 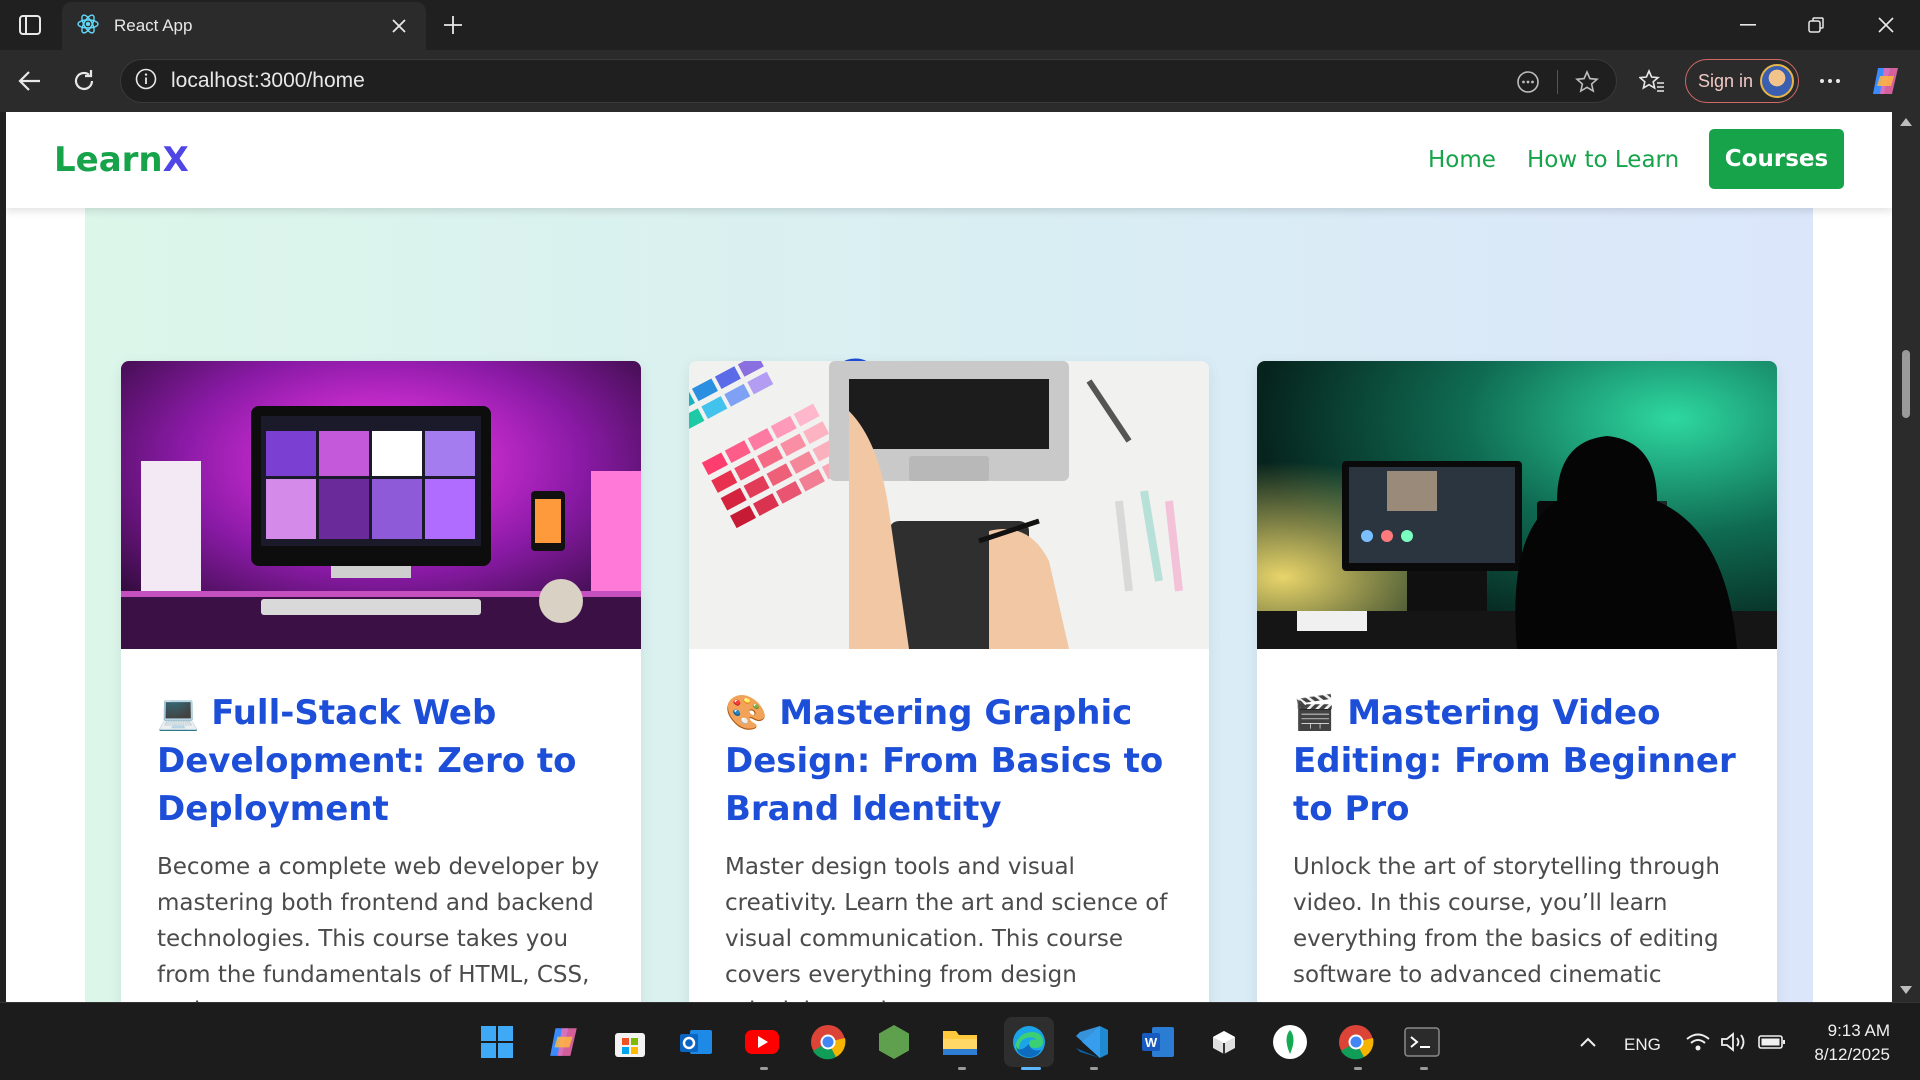 I want to click on favorite-star-icon, so click(x=1587, y=82).